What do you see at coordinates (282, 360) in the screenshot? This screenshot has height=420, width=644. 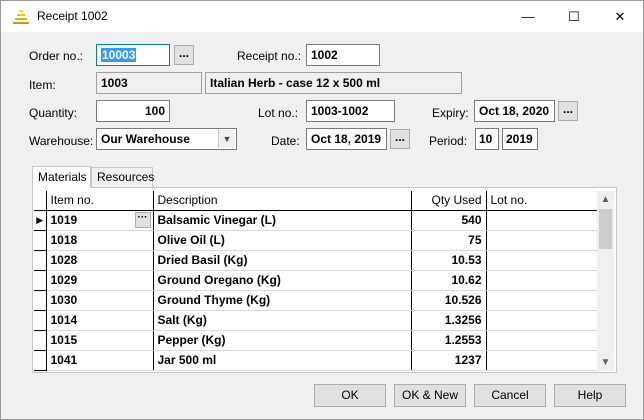 I see `description-cell: Jar 500 ml` at bounding box center [282, 360].